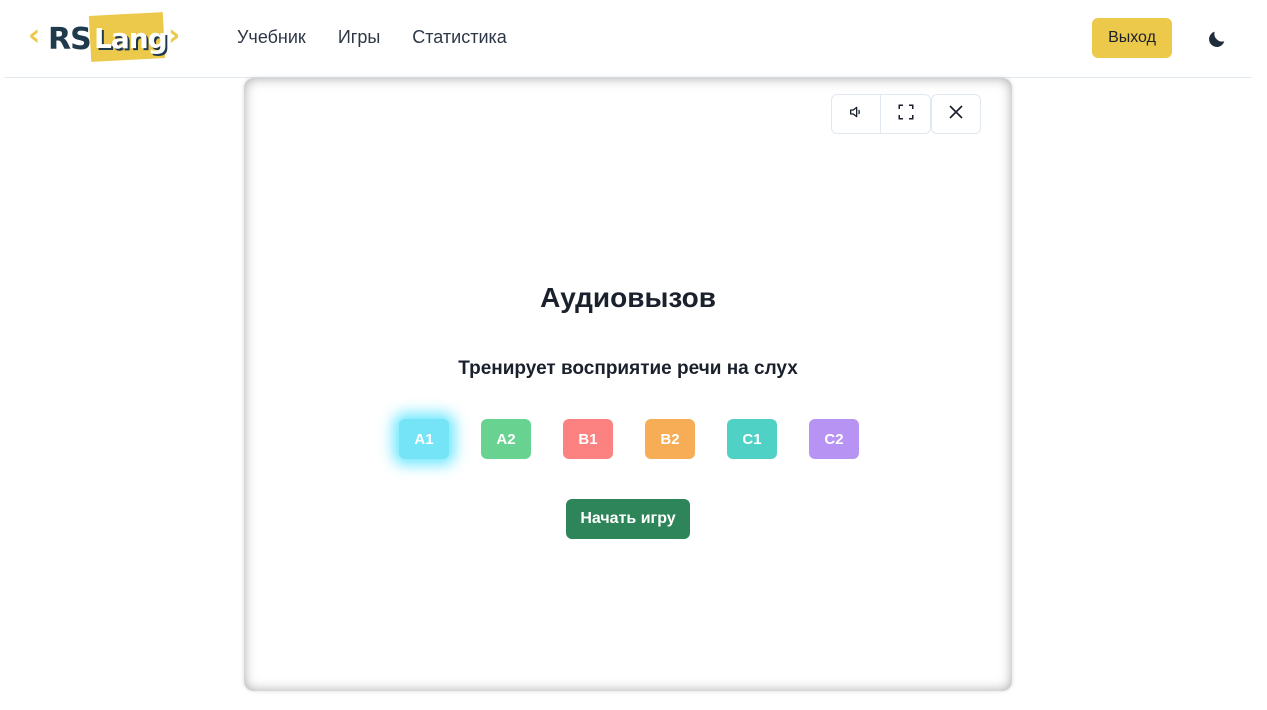 This screenshot has width=1267, height=710. What do you see at coordinates (670, 439) in the screenshot?
I see `level-button-b2: B2` at bounding box center [670, 439].